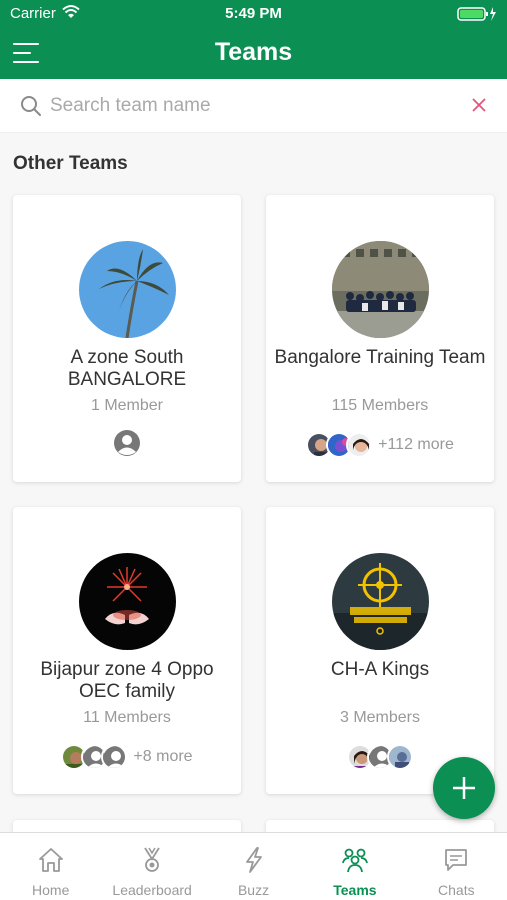 The image size is (507, 900). Describe the element at coordinates (31, 108) in the screenshot. I see `search-icon` at that location.